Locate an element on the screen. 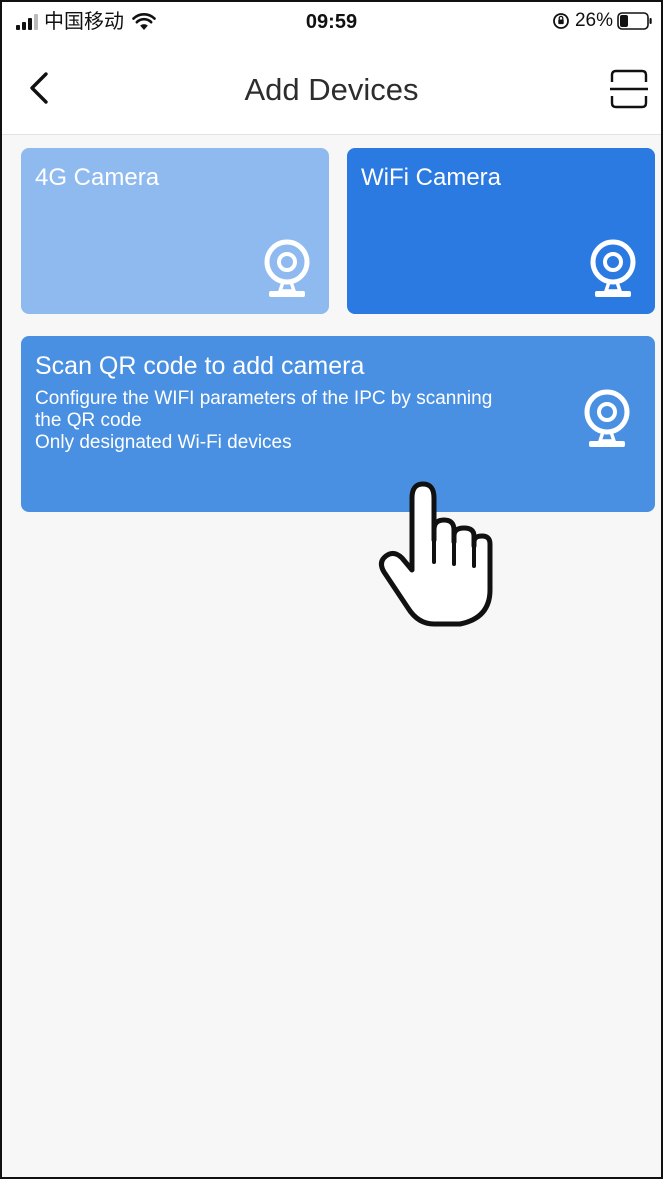 The image size is (663, 1179). status-bar: 中国移动 09:59 26% is located at coordinates (331, 22).